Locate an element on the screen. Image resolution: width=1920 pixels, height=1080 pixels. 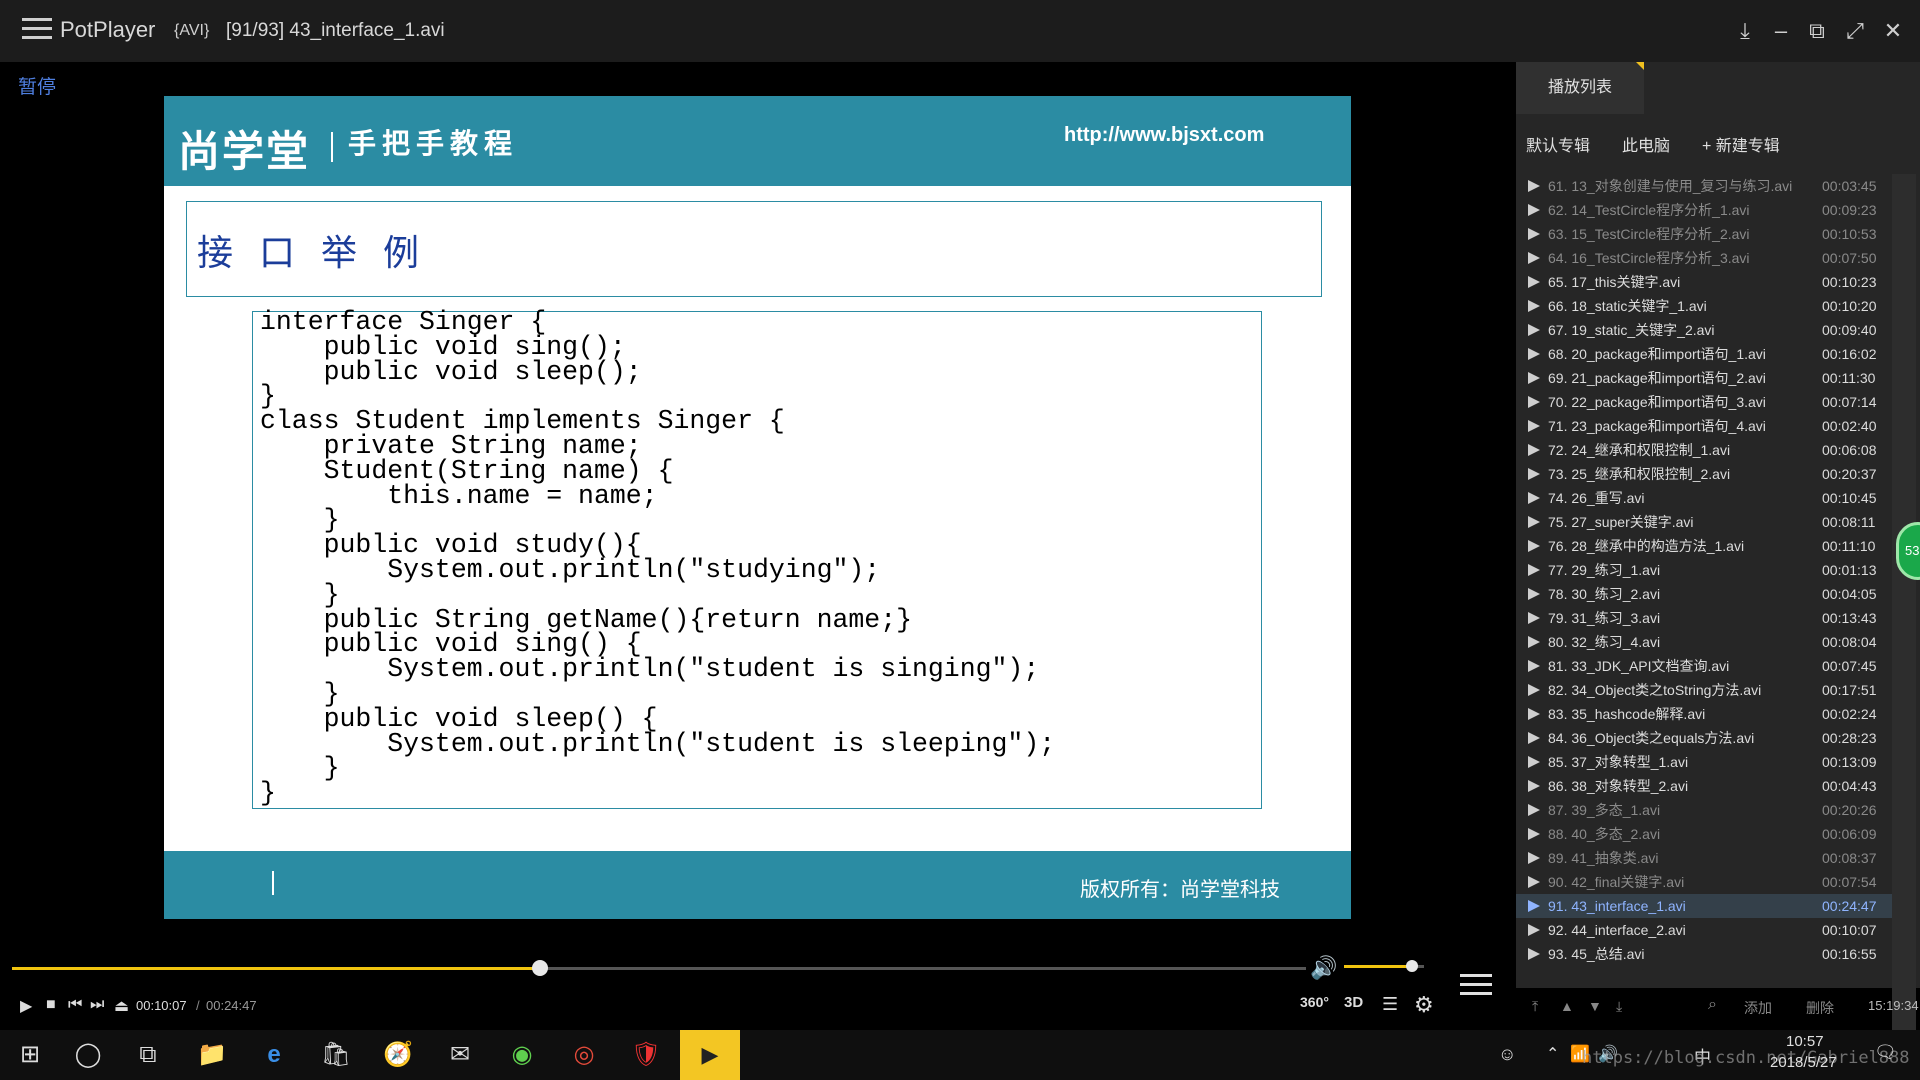
playlist-item: 82. 34_Object类之toString方法.avi 00:17:51 is located at coordinates (1706, 690).